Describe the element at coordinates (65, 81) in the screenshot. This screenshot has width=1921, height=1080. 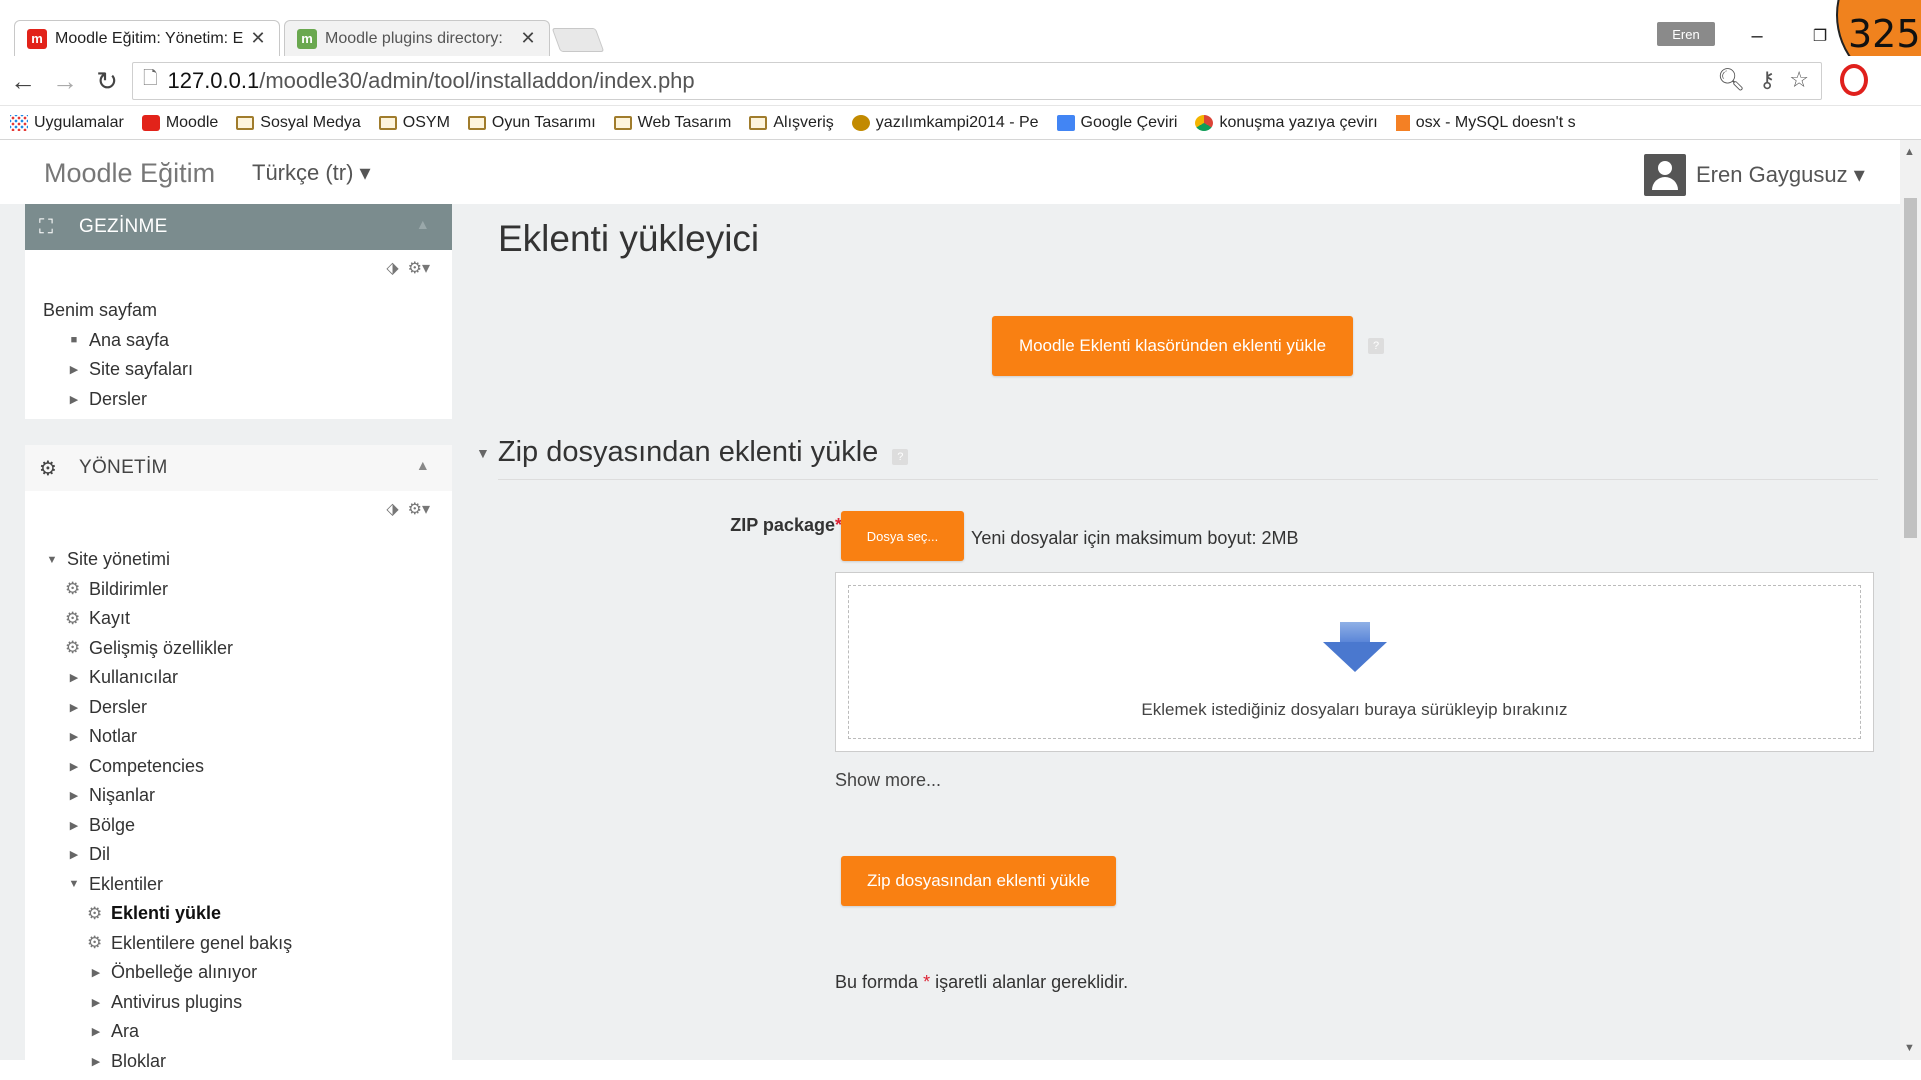
I see `forward-icon: →` at that location.